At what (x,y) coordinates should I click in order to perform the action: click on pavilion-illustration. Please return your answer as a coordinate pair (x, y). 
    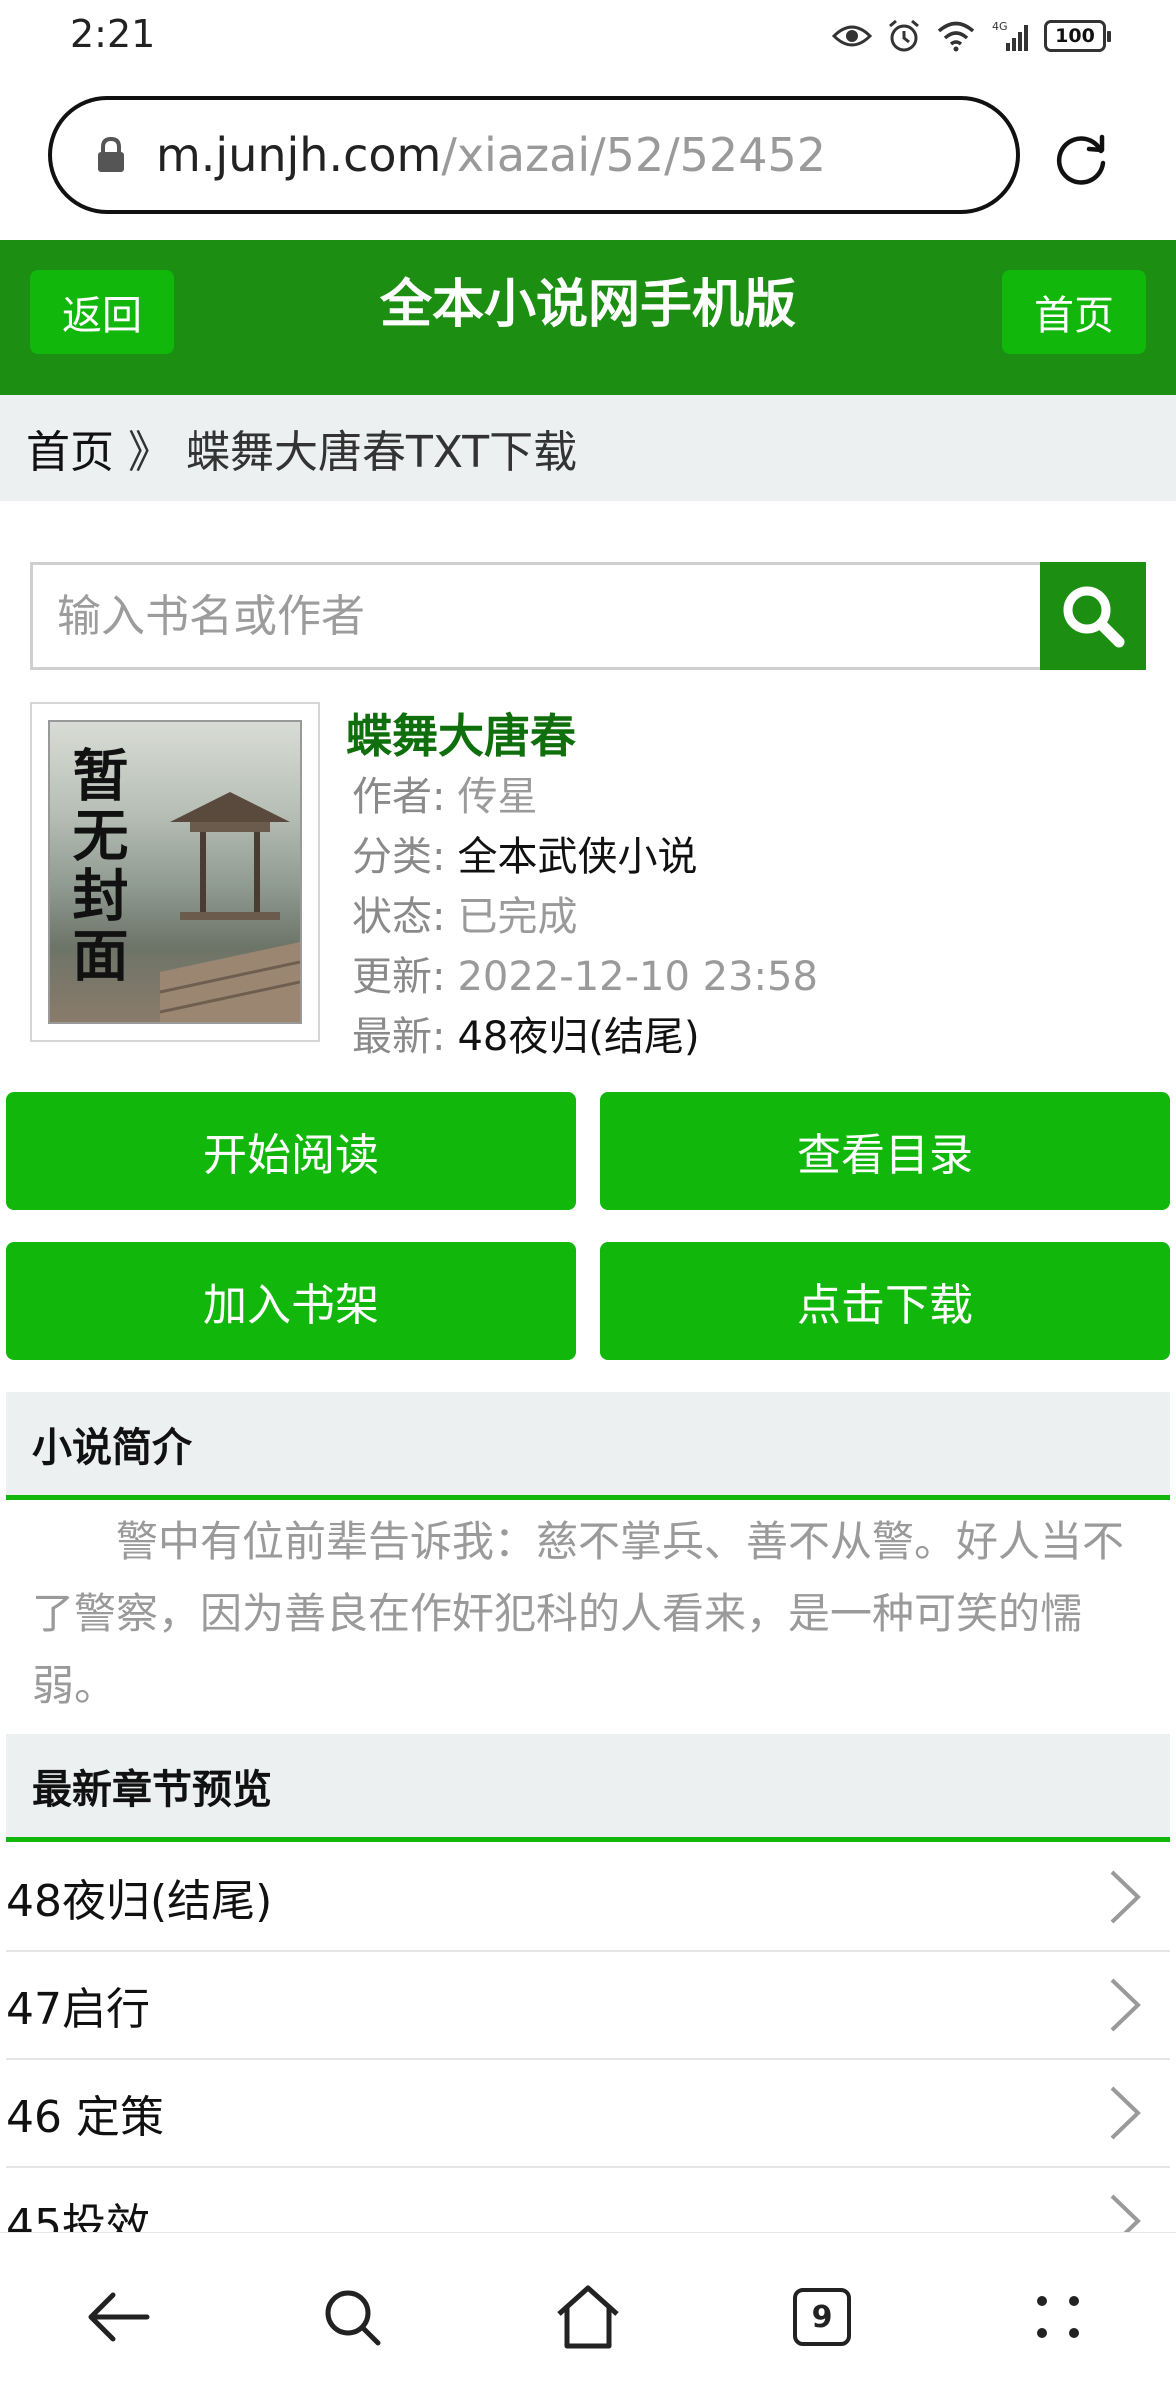
    Looking at the image, I should click on (230, 907).